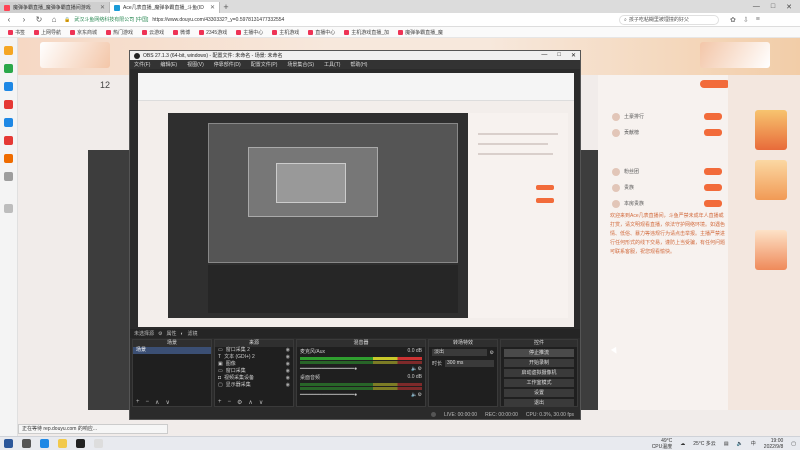  Describe the element at coordinates (285, 32) in the screenshot. I see `bookmark-item: 主机游戏` at that location.